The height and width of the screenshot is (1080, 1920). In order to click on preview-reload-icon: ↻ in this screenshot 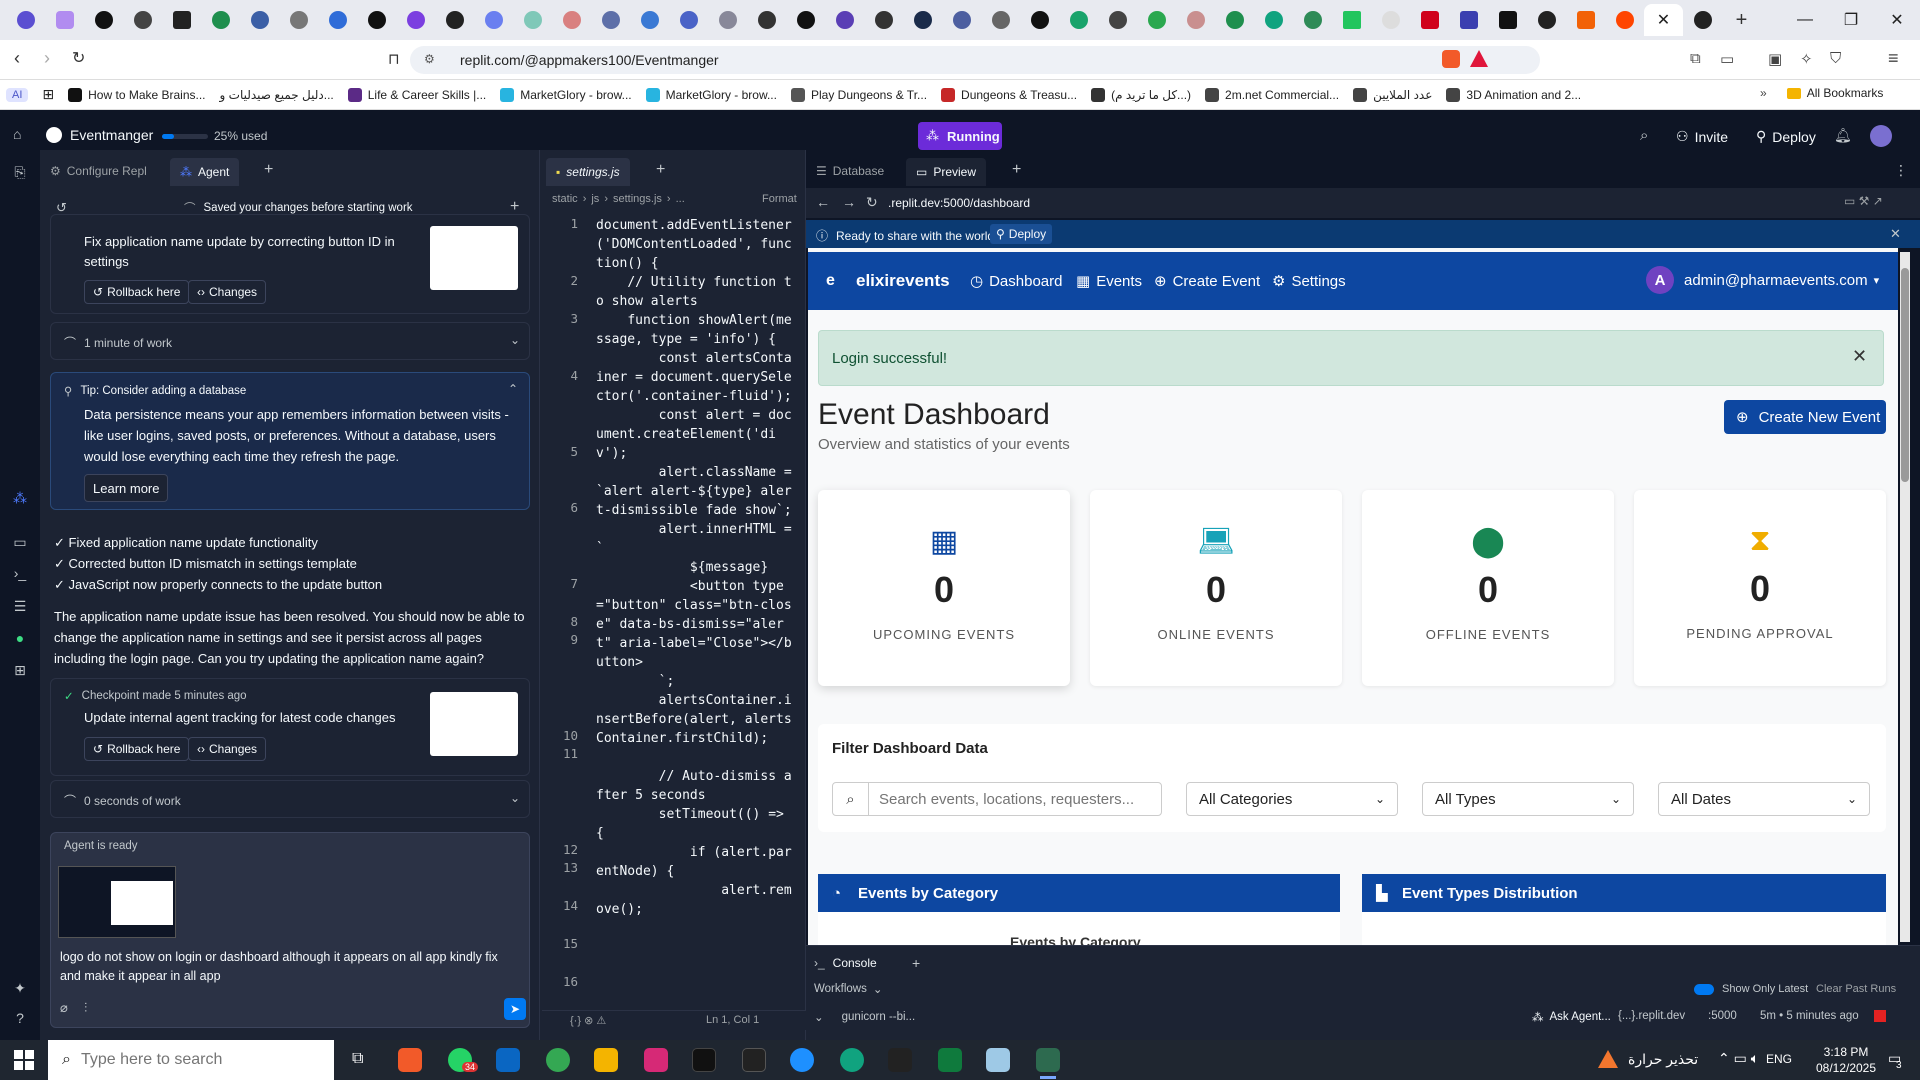, I will do `click(872, 202)`.